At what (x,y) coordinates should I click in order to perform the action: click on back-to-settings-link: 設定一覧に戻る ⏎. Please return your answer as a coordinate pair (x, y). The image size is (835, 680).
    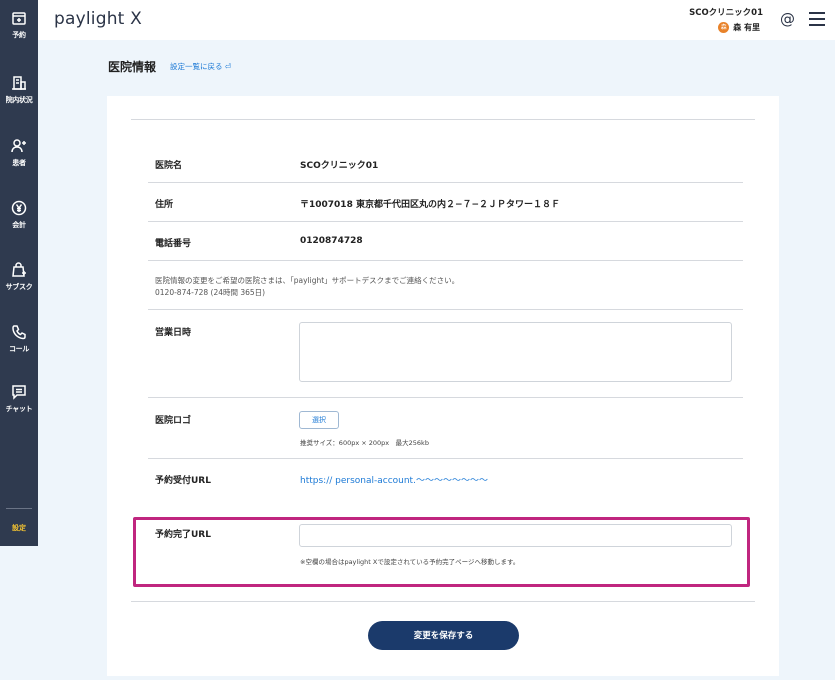
    Looking at the image, I should click on (200, 66).